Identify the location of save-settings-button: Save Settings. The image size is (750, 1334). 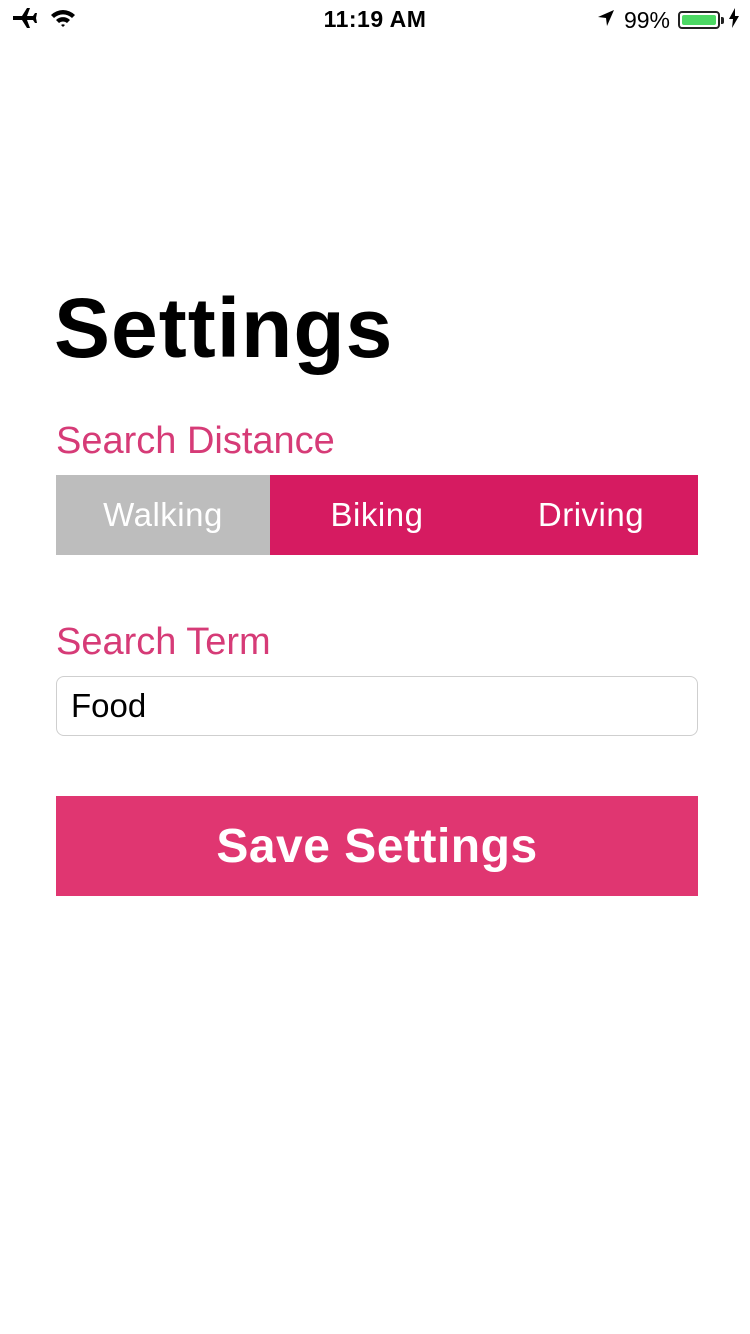
(377, 846).